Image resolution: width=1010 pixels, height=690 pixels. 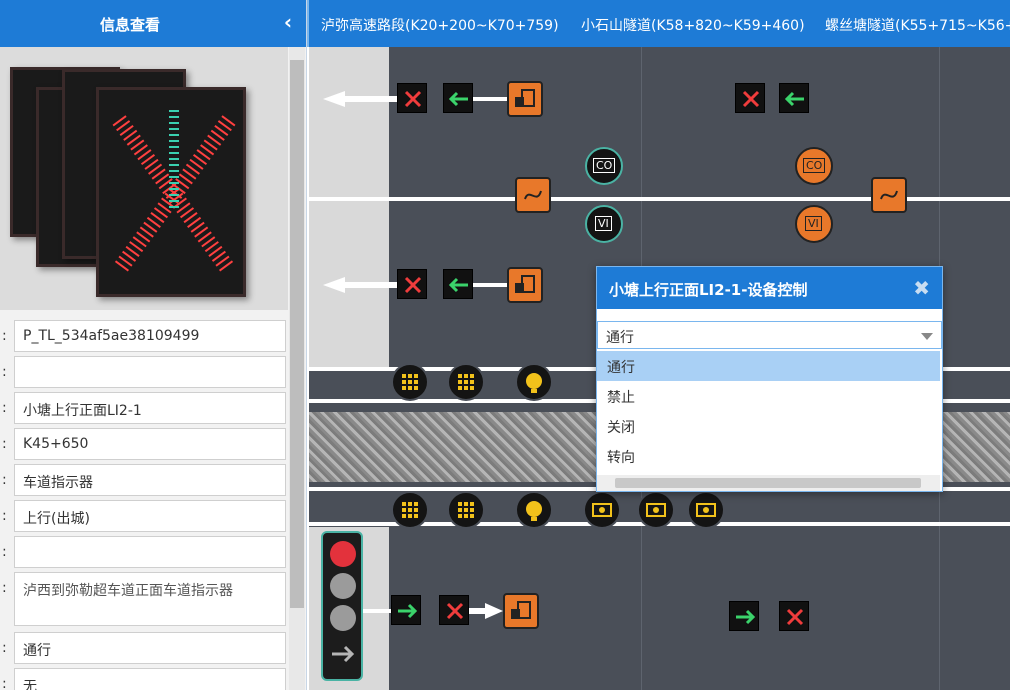 What do you see at coordinates (768, 396) in the screenshot?
I see `option-forbid: 禁止` at bounding box center [768, 396].